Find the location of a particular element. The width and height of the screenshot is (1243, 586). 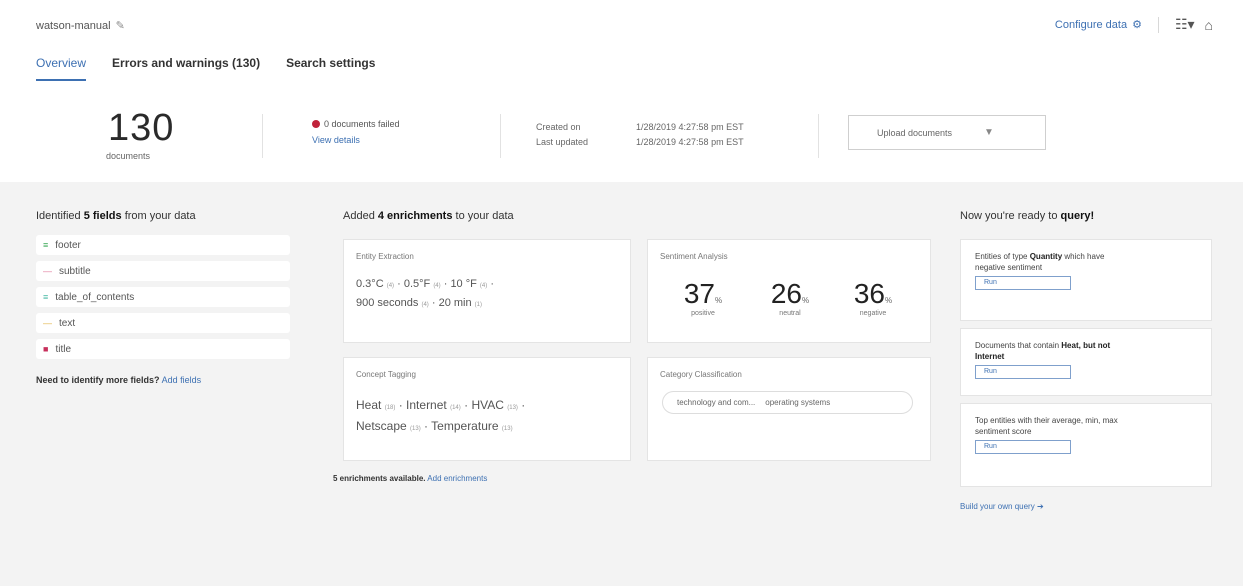

created-label: Created on is located at coordinates (558, 127).